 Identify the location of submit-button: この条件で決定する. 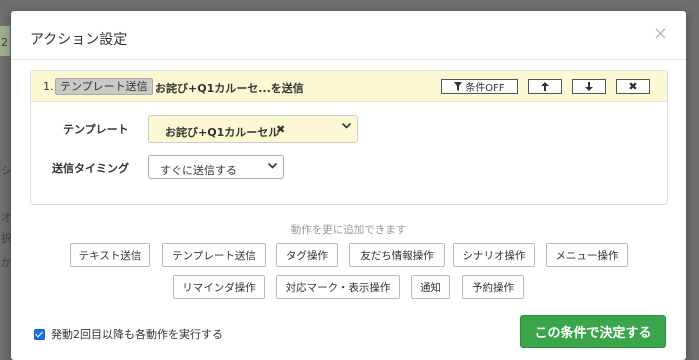
(593, 331).